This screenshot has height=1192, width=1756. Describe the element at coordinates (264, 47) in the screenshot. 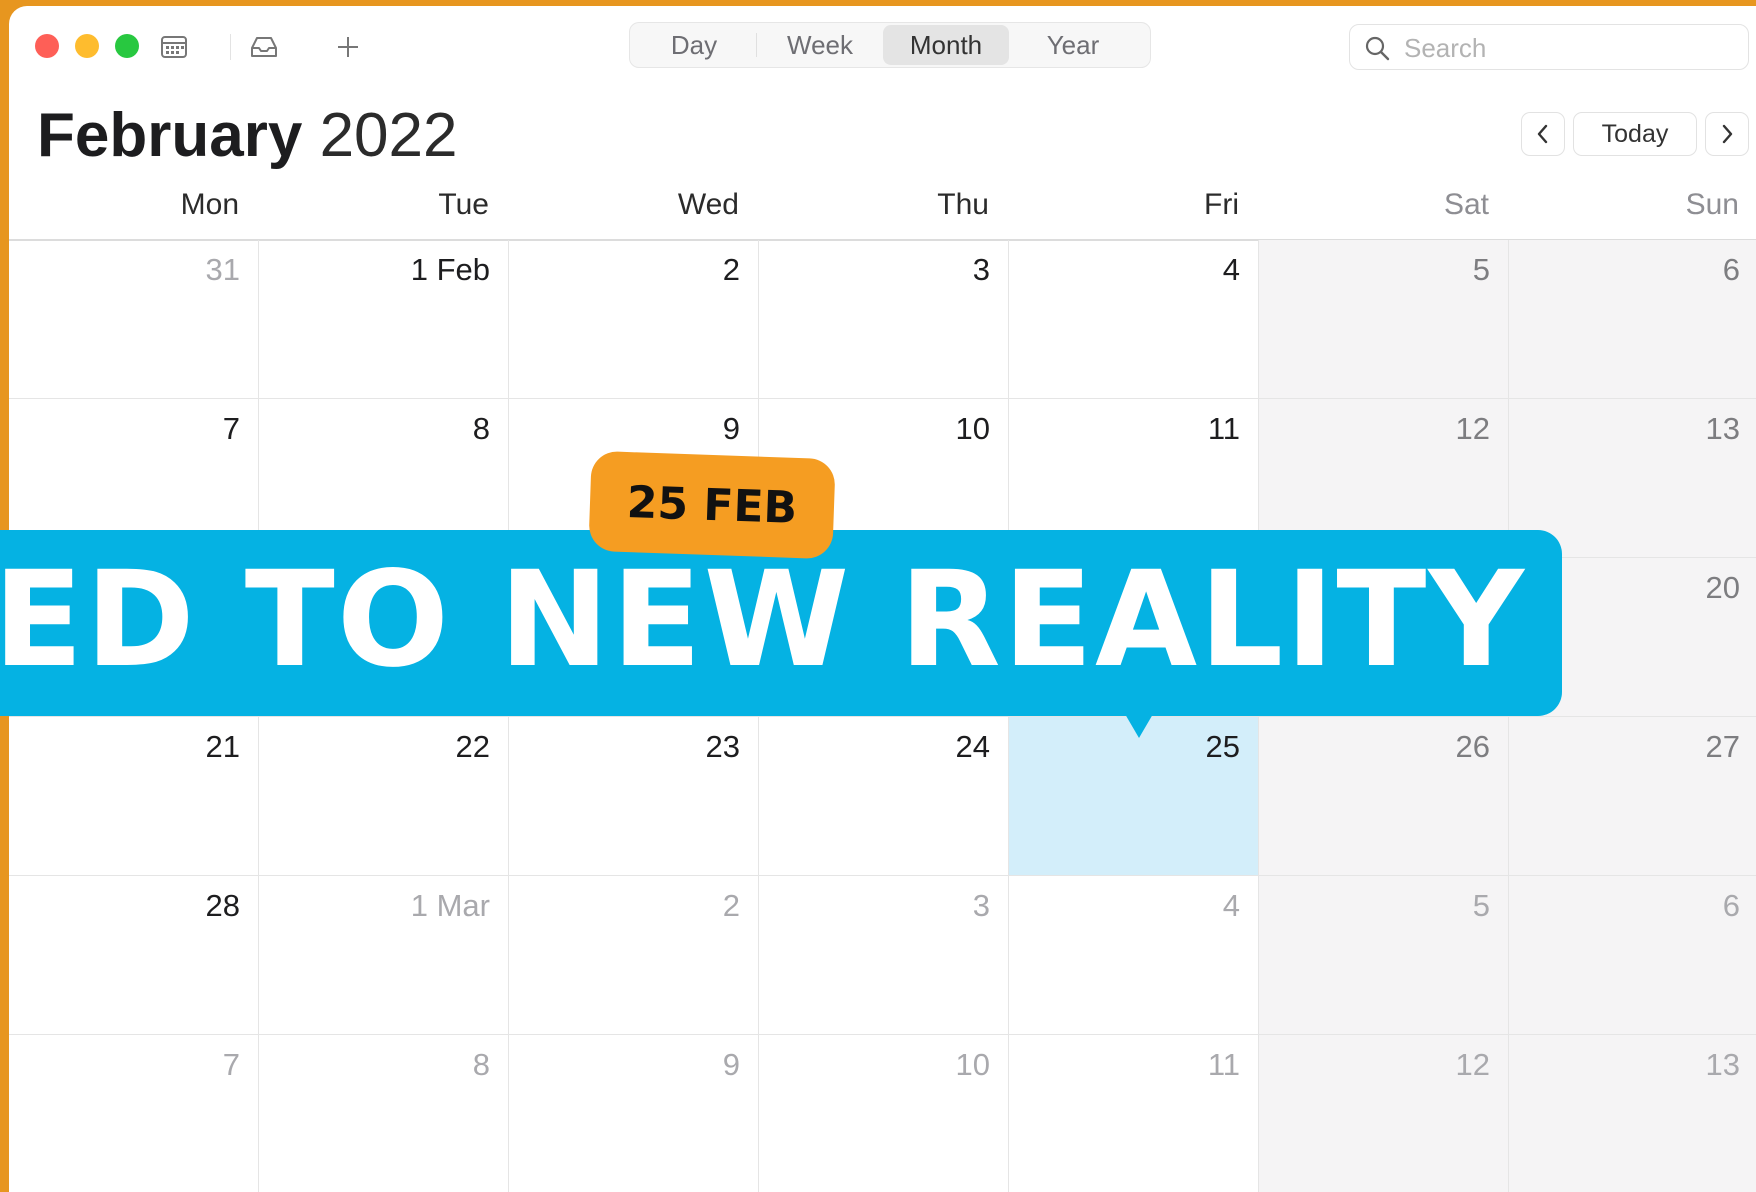

I see `inbox-icon` at that location.